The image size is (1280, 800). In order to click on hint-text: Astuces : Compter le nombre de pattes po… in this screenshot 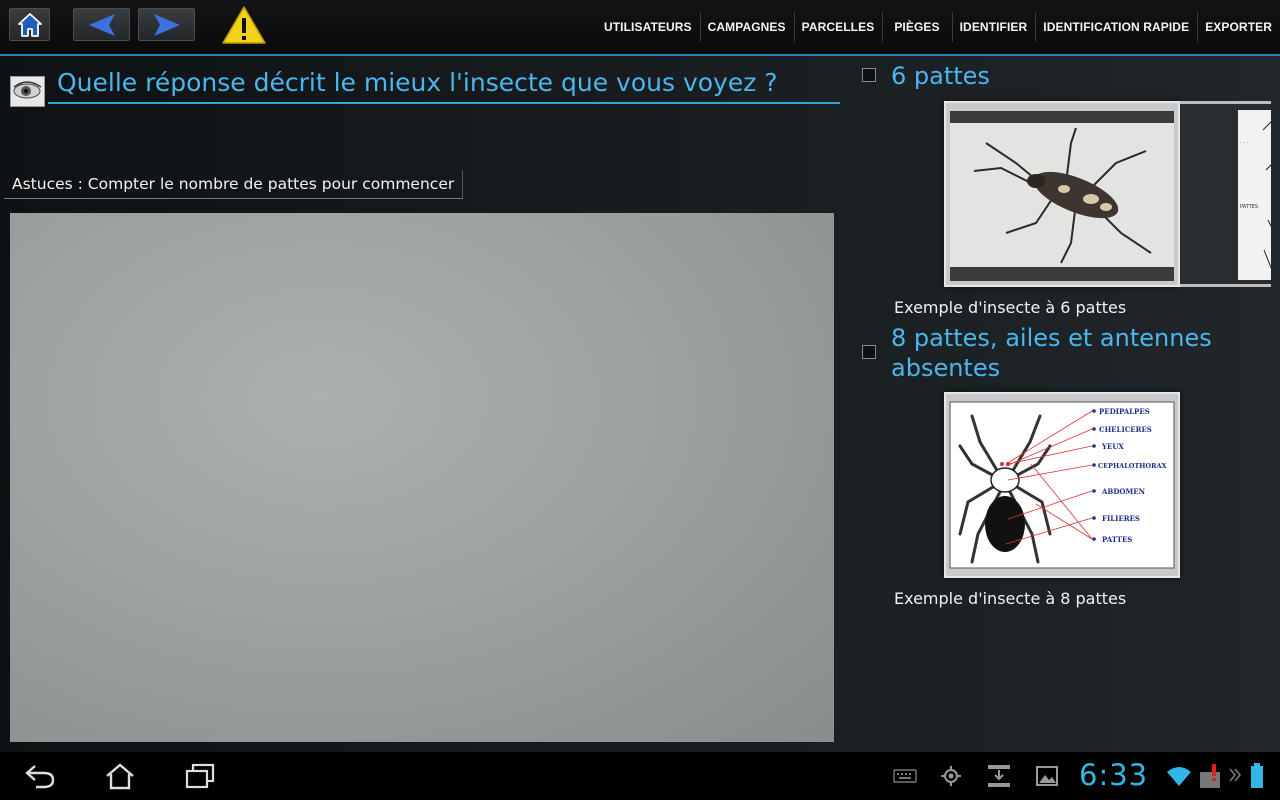, I will do `click(234, 184)`.